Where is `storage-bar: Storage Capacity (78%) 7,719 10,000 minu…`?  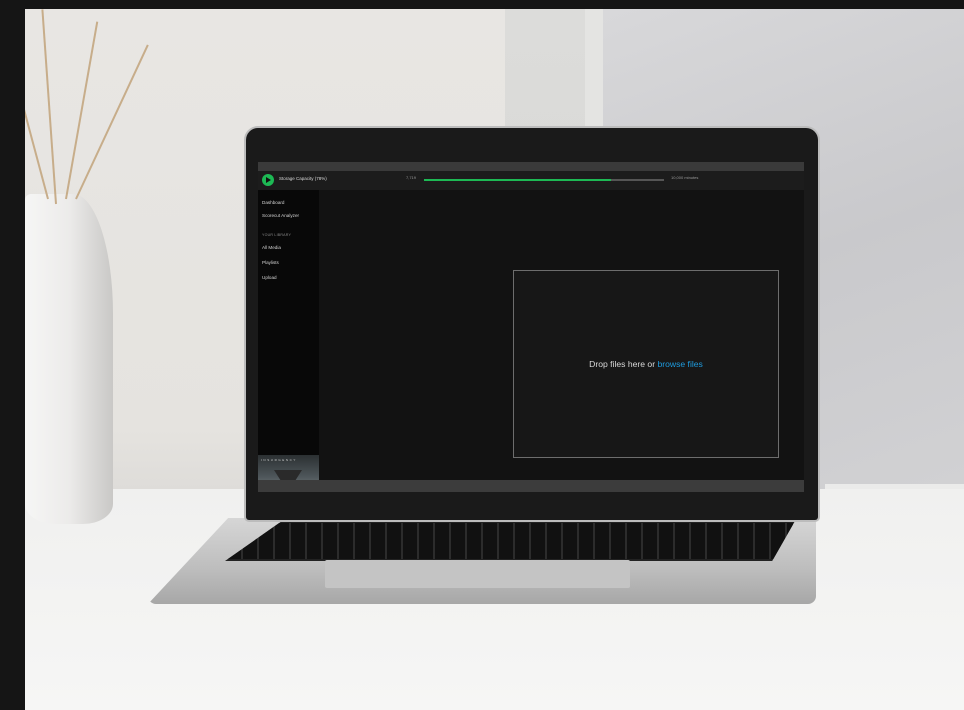
storage-bar: Storage Capacity (78%) 7,719 10,000 minu… is located at coordinates (531, 180).